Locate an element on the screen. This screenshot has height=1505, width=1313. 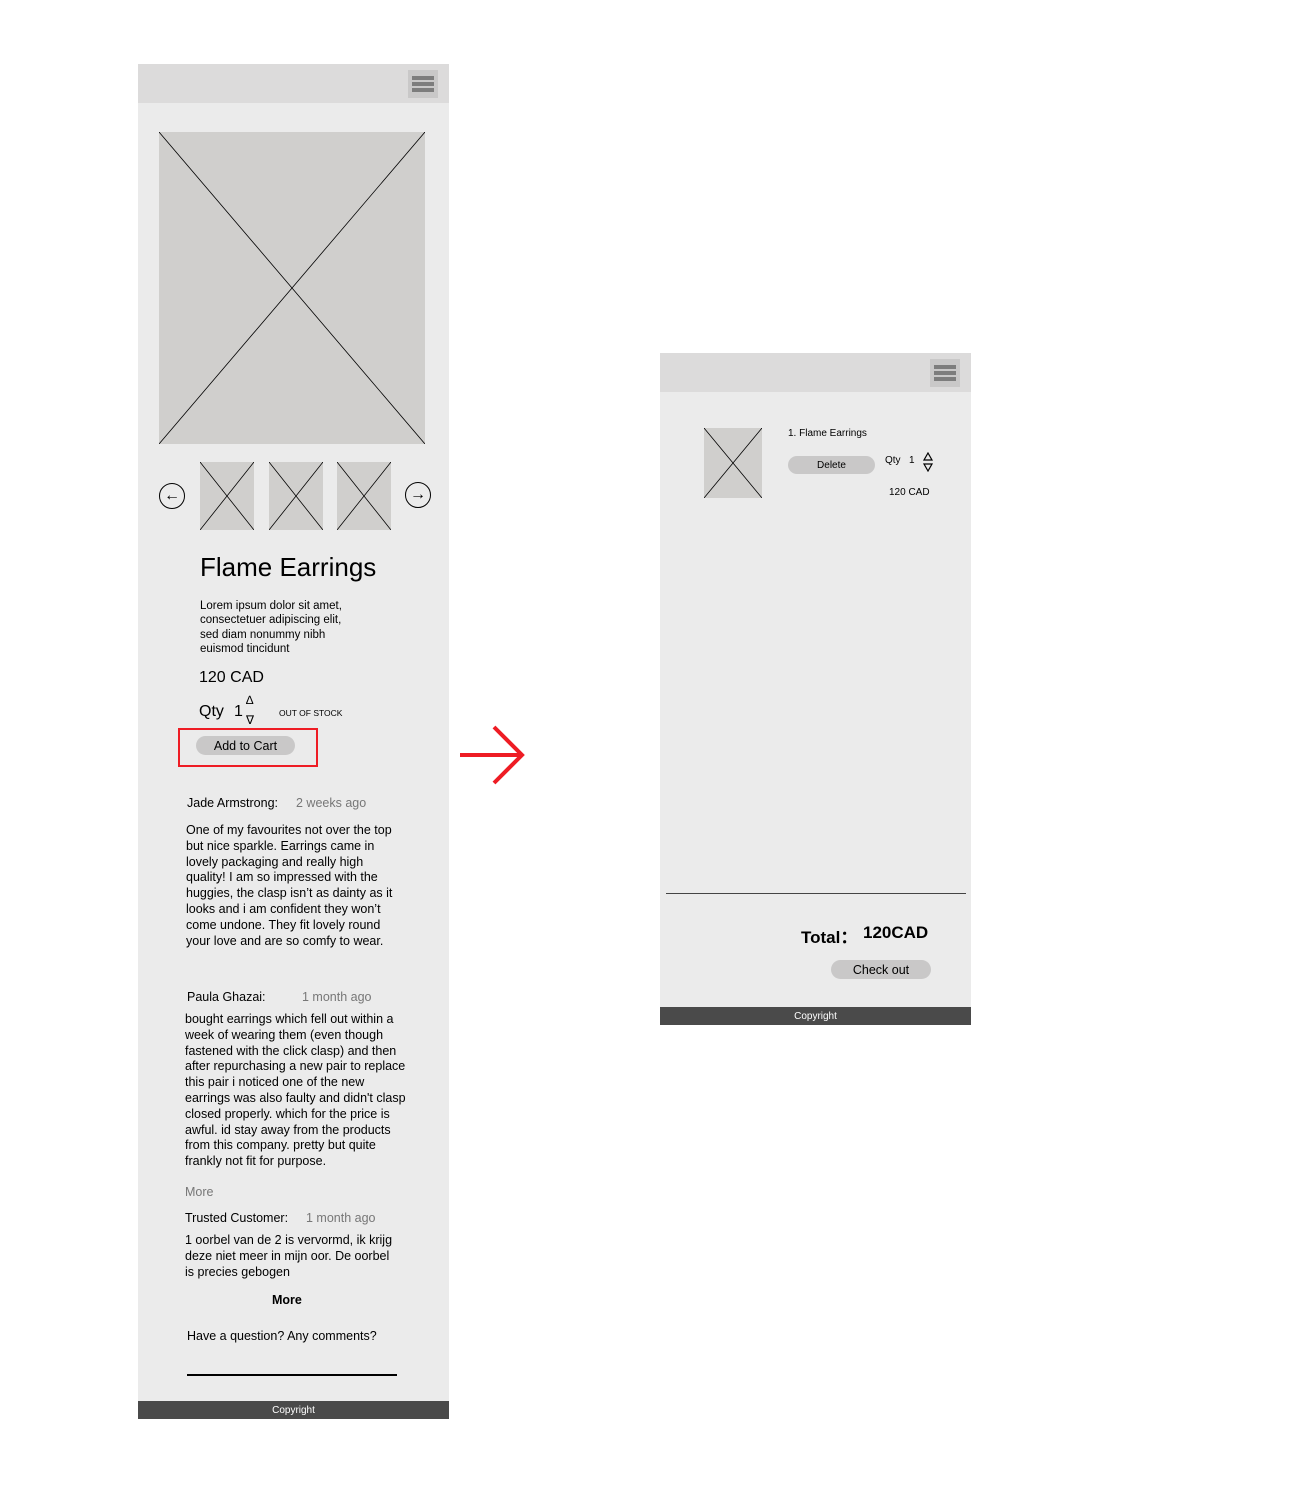
review-author: Trusted Customer: is located at coordinates (237, 1218).